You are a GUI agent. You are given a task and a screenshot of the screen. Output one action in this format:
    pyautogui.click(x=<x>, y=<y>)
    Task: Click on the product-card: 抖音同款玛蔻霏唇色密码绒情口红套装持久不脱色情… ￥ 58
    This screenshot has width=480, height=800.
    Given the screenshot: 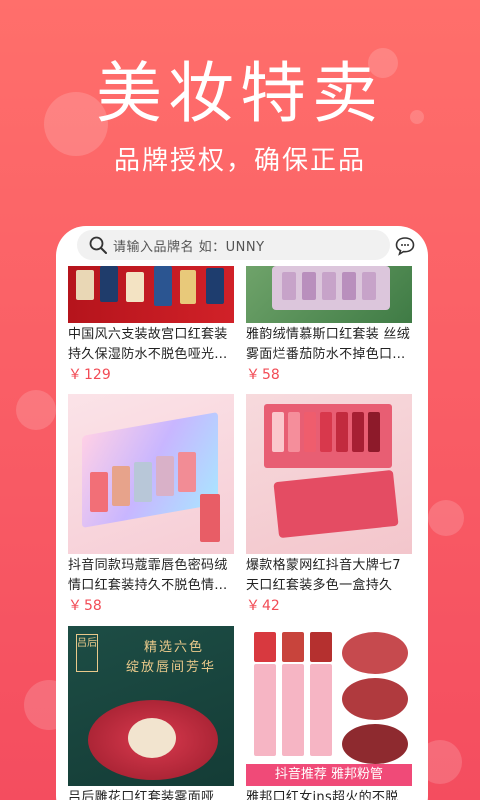 What is the action you would take?
    pyautogui.click(x=151, y=505)
    